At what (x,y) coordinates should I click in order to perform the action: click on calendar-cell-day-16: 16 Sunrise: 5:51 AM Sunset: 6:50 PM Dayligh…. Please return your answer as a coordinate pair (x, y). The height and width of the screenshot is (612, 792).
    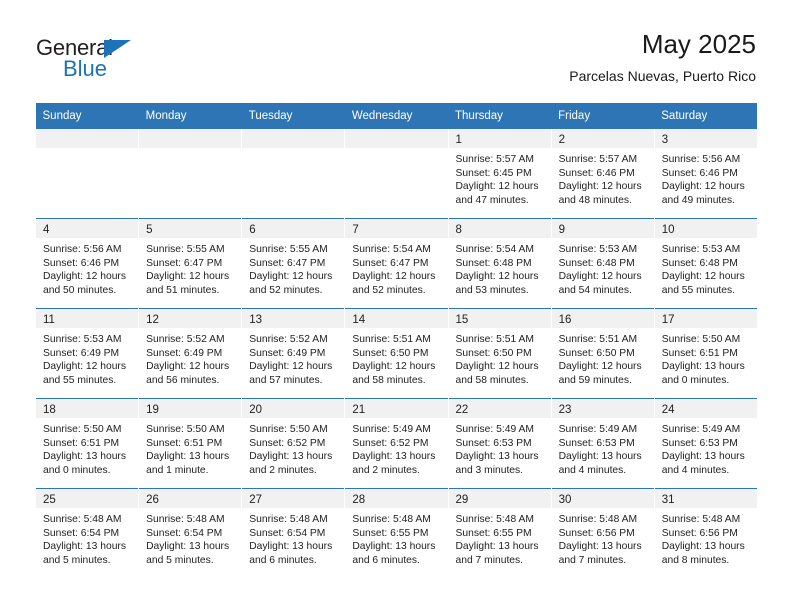
    Looking at the image, I should click on (602, 353).